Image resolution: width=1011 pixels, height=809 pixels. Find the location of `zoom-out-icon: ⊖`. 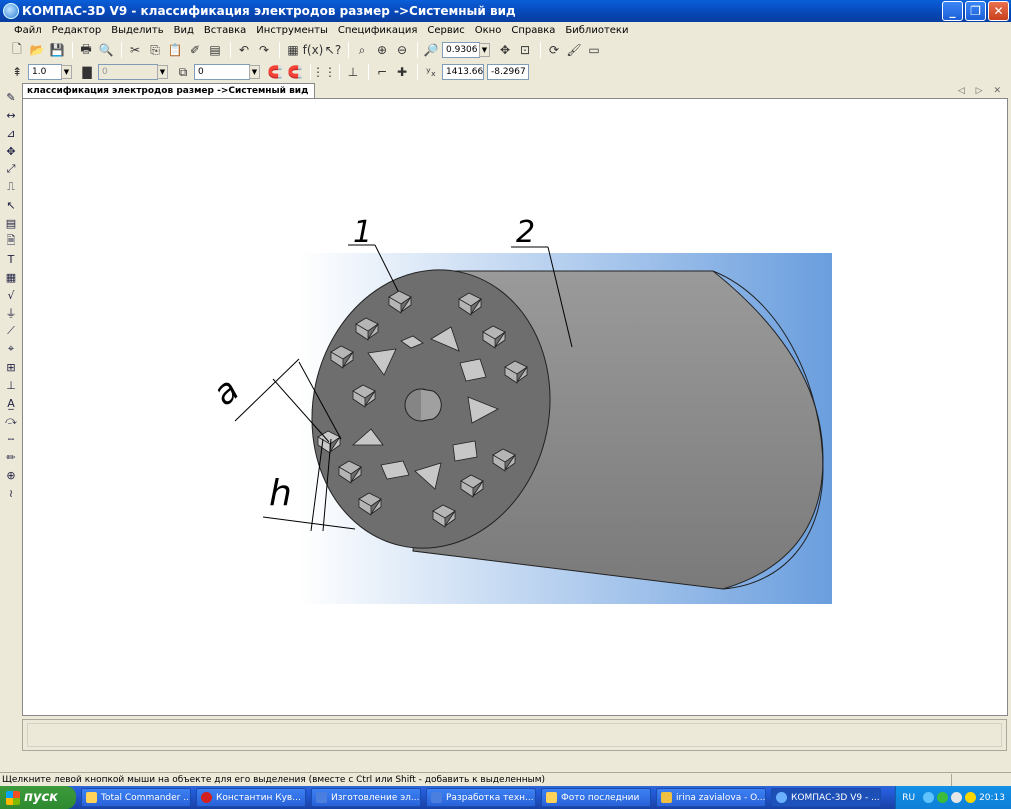

zoom-out-icon: ⊖ is located at coordinates (402, 50).